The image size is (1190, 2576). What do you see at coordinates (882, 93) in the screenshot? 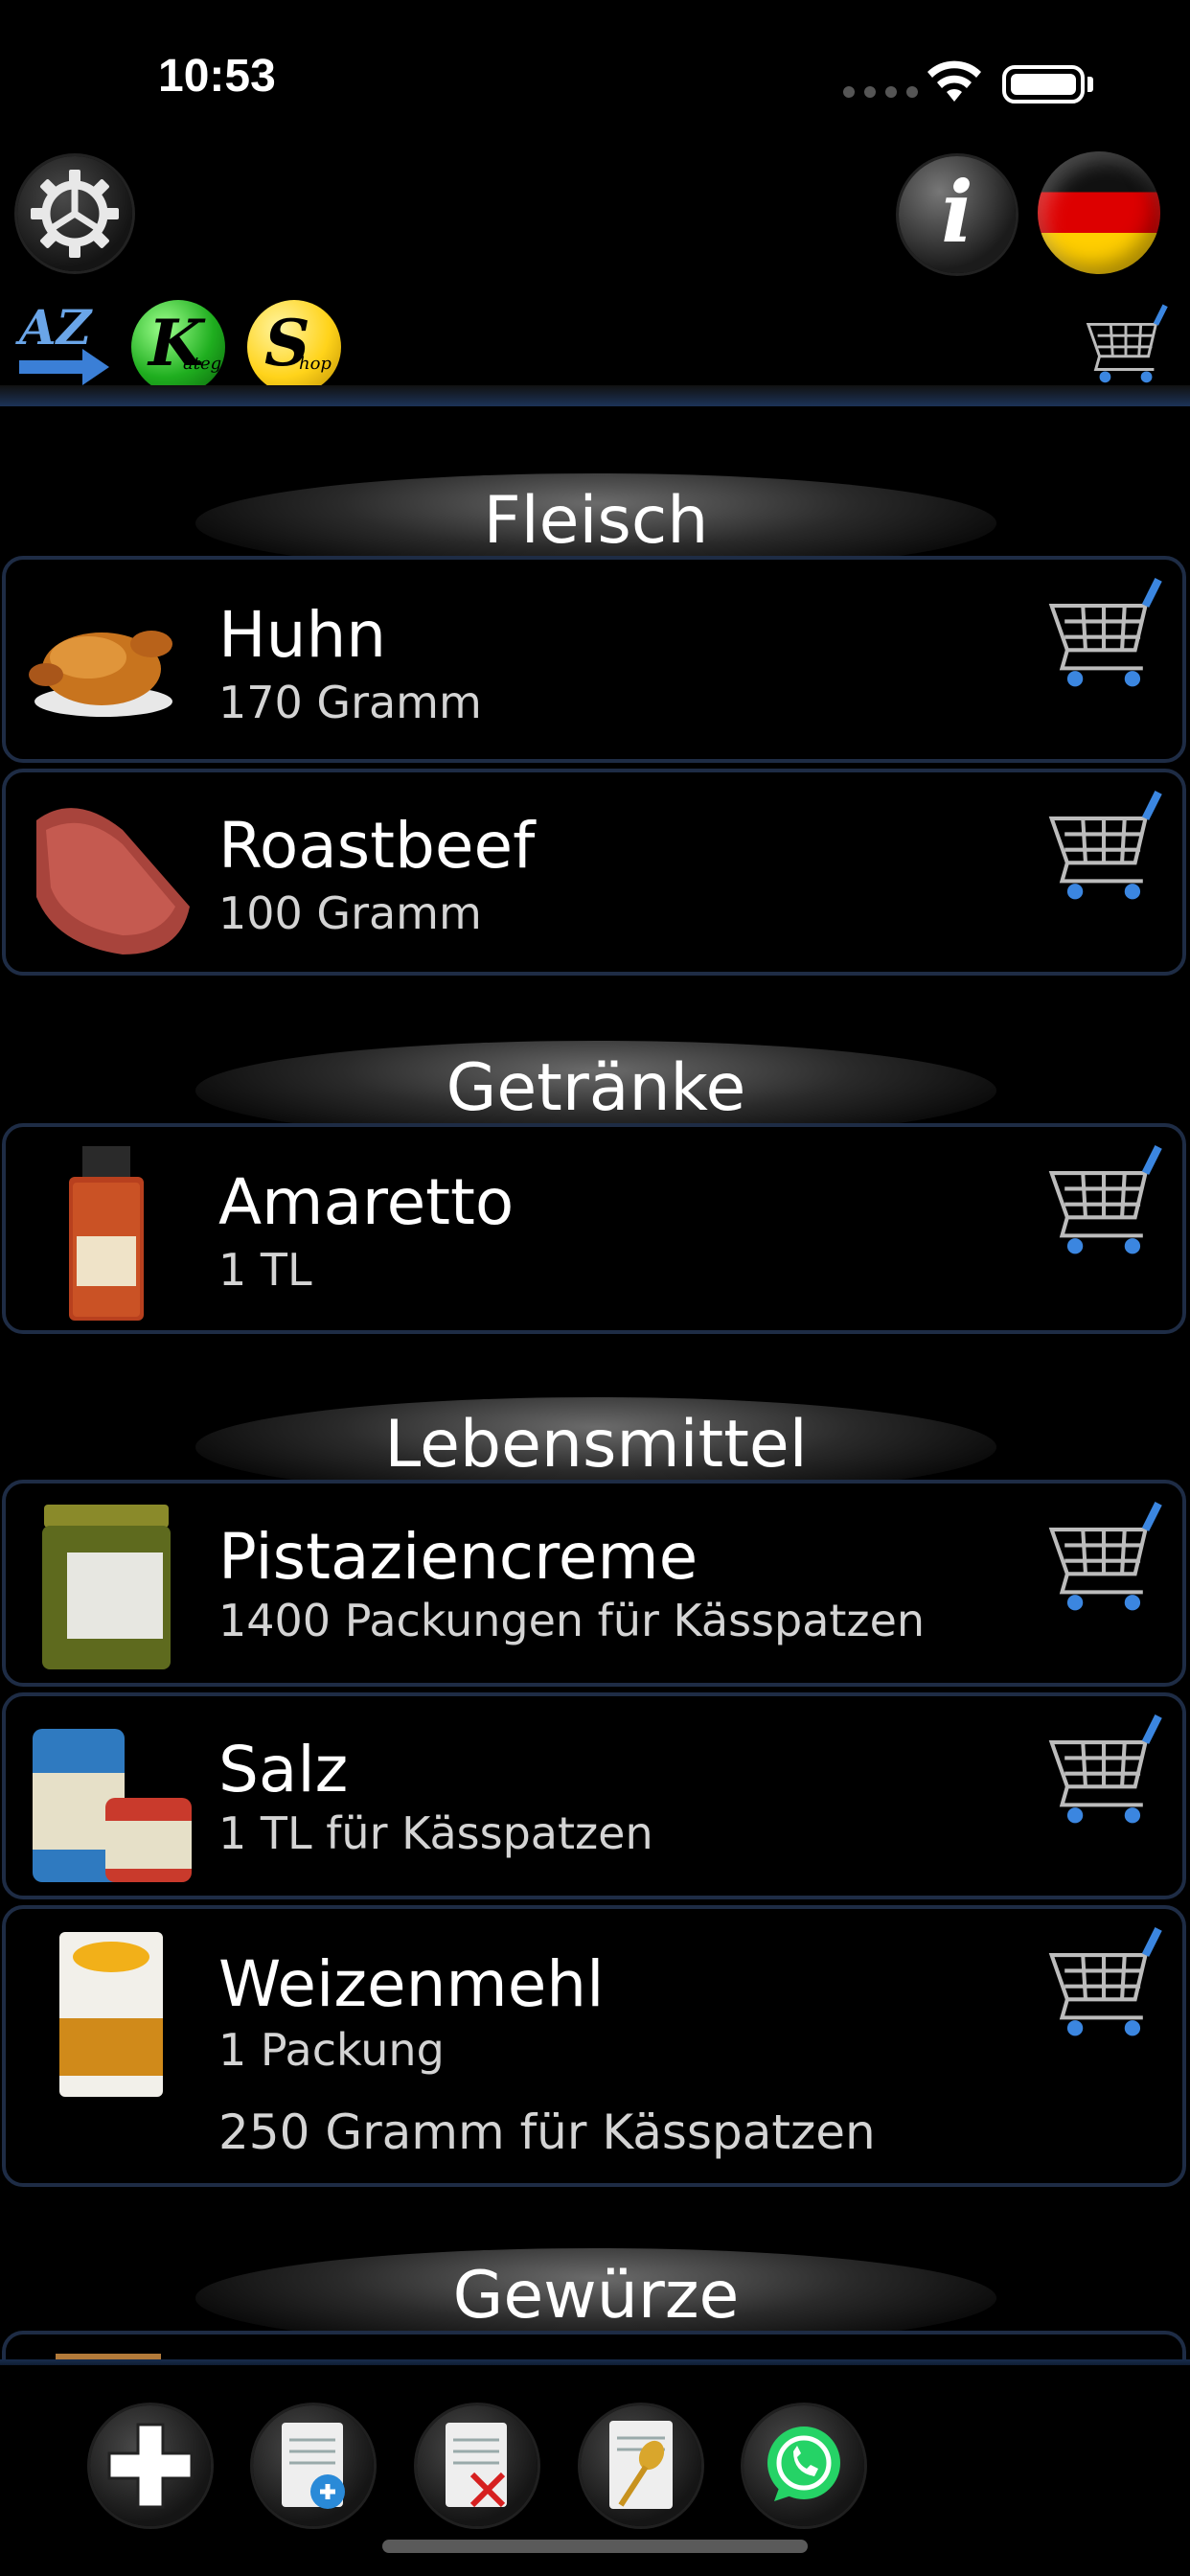
I see `cellular-signal-icon` at bounding box center [882, 93].